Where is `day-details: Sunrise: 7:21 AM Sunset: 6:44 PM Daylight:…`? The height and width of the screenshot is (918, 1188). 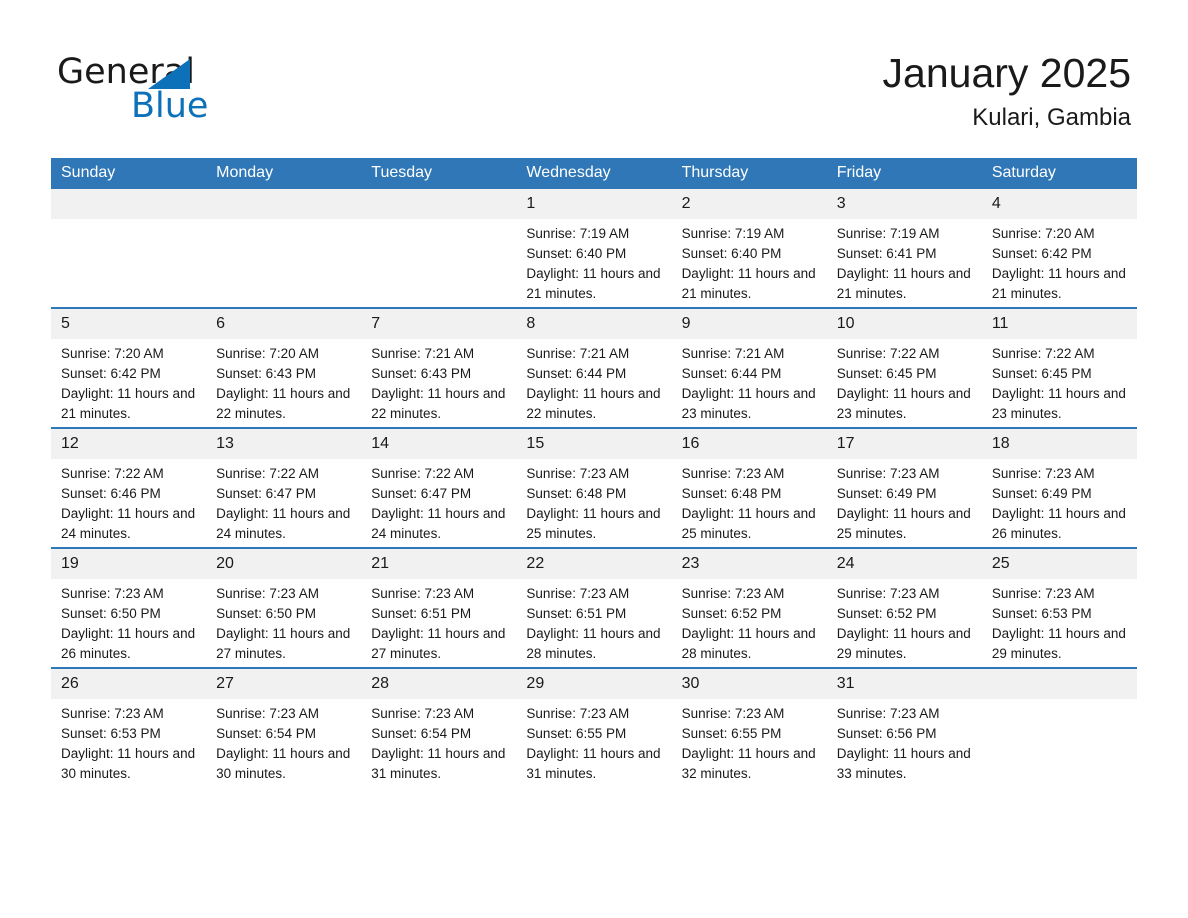 day-details: Sunrise: 7:21 AM Sunset: 6:44 PM Daylight:… is located at coordinates (749, 381).